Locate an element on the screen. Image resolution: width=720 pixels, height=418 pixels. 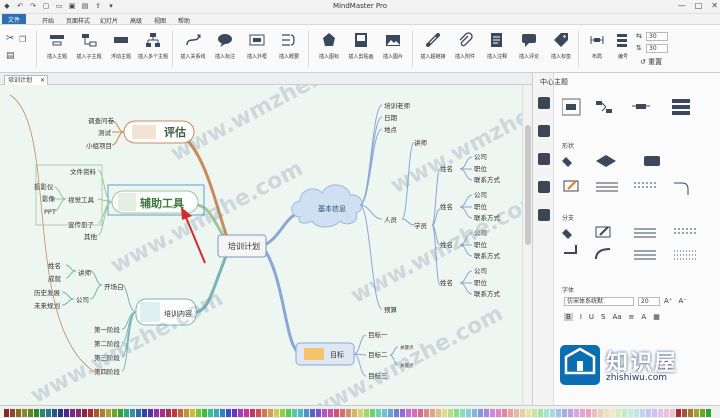
trainee-2-contact: 联系方式 is located at coordinates (487, 217).